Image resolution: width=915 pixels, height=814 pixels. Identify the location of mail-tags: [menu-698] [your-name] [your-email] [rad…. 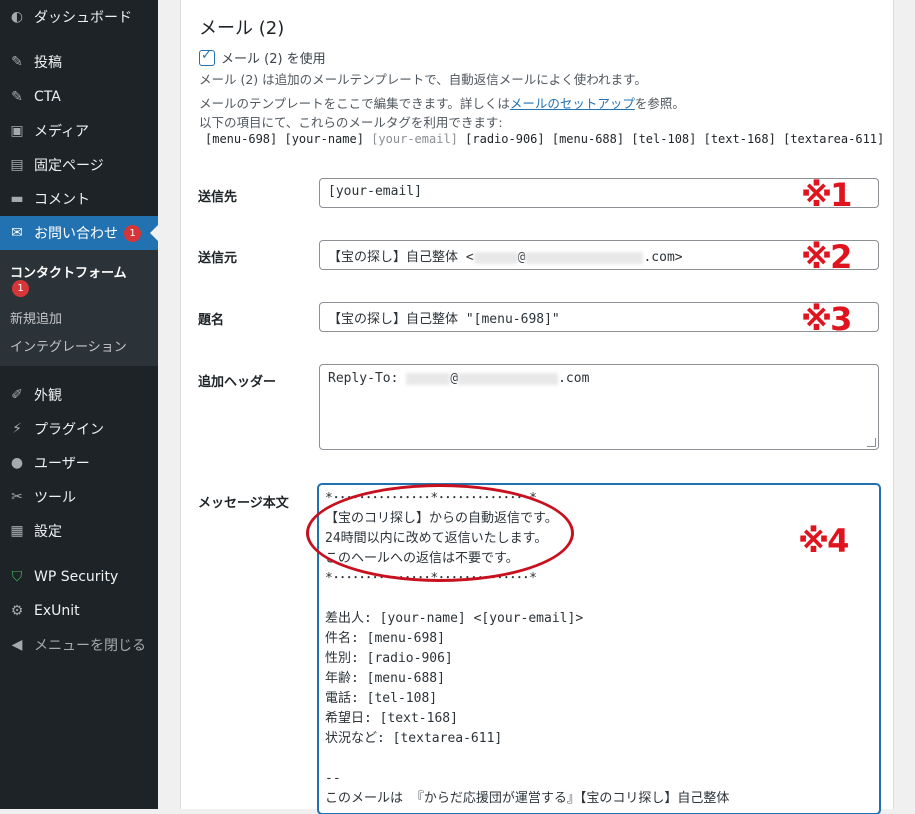
(544, 139).